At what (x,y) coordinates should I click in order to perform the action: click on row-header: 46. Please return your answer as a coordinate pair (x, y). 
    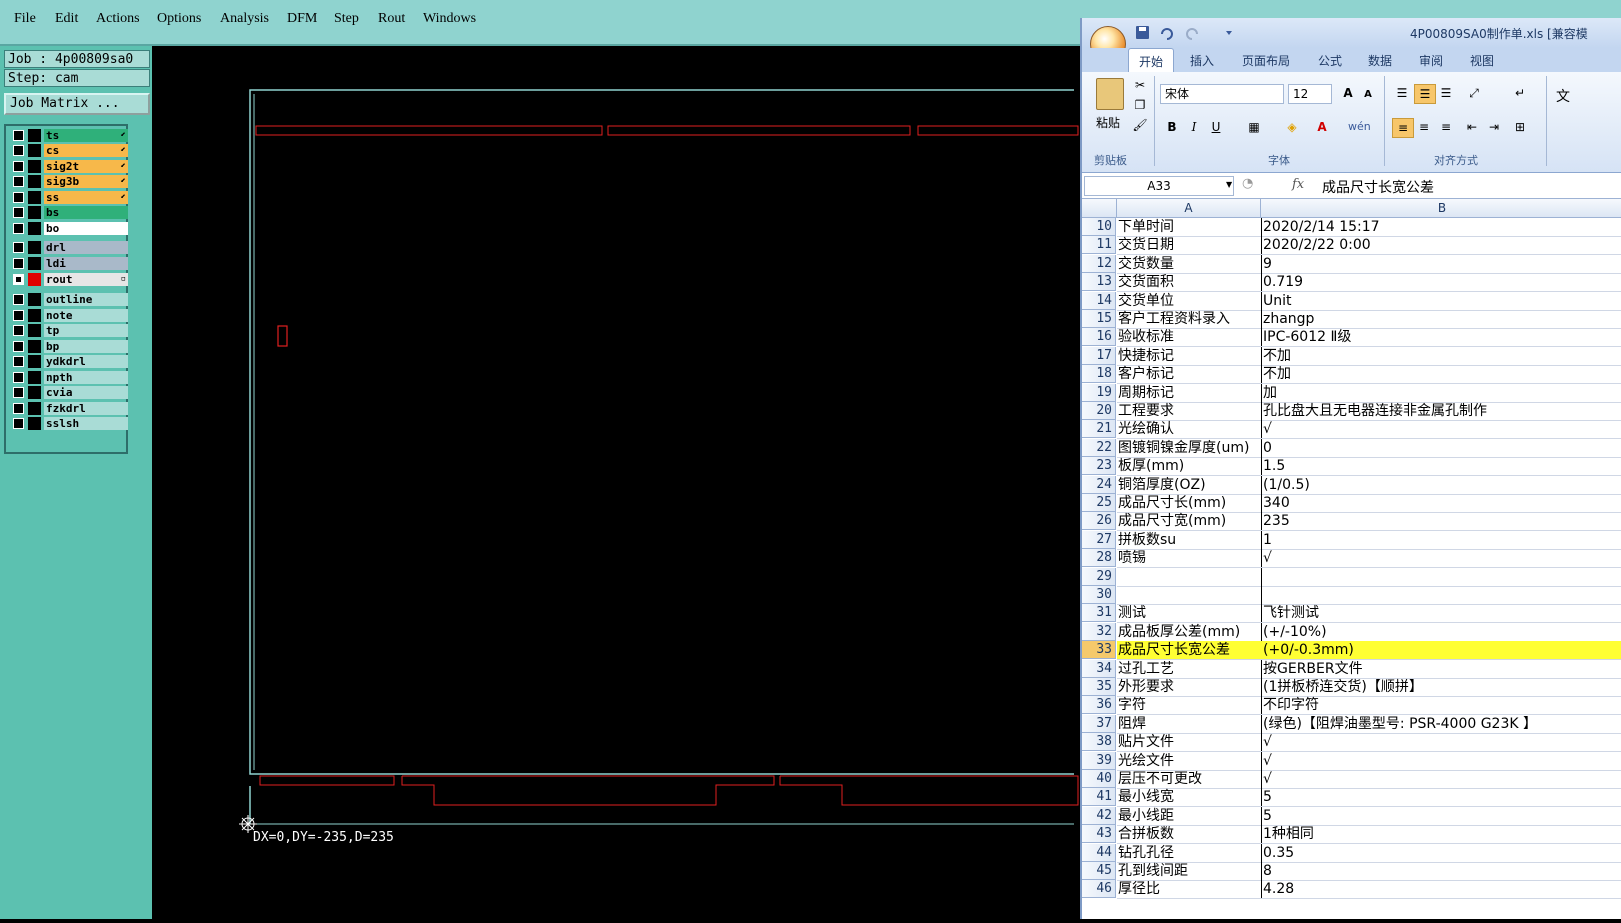
    Looking at the image, I should click on (1099, 889).